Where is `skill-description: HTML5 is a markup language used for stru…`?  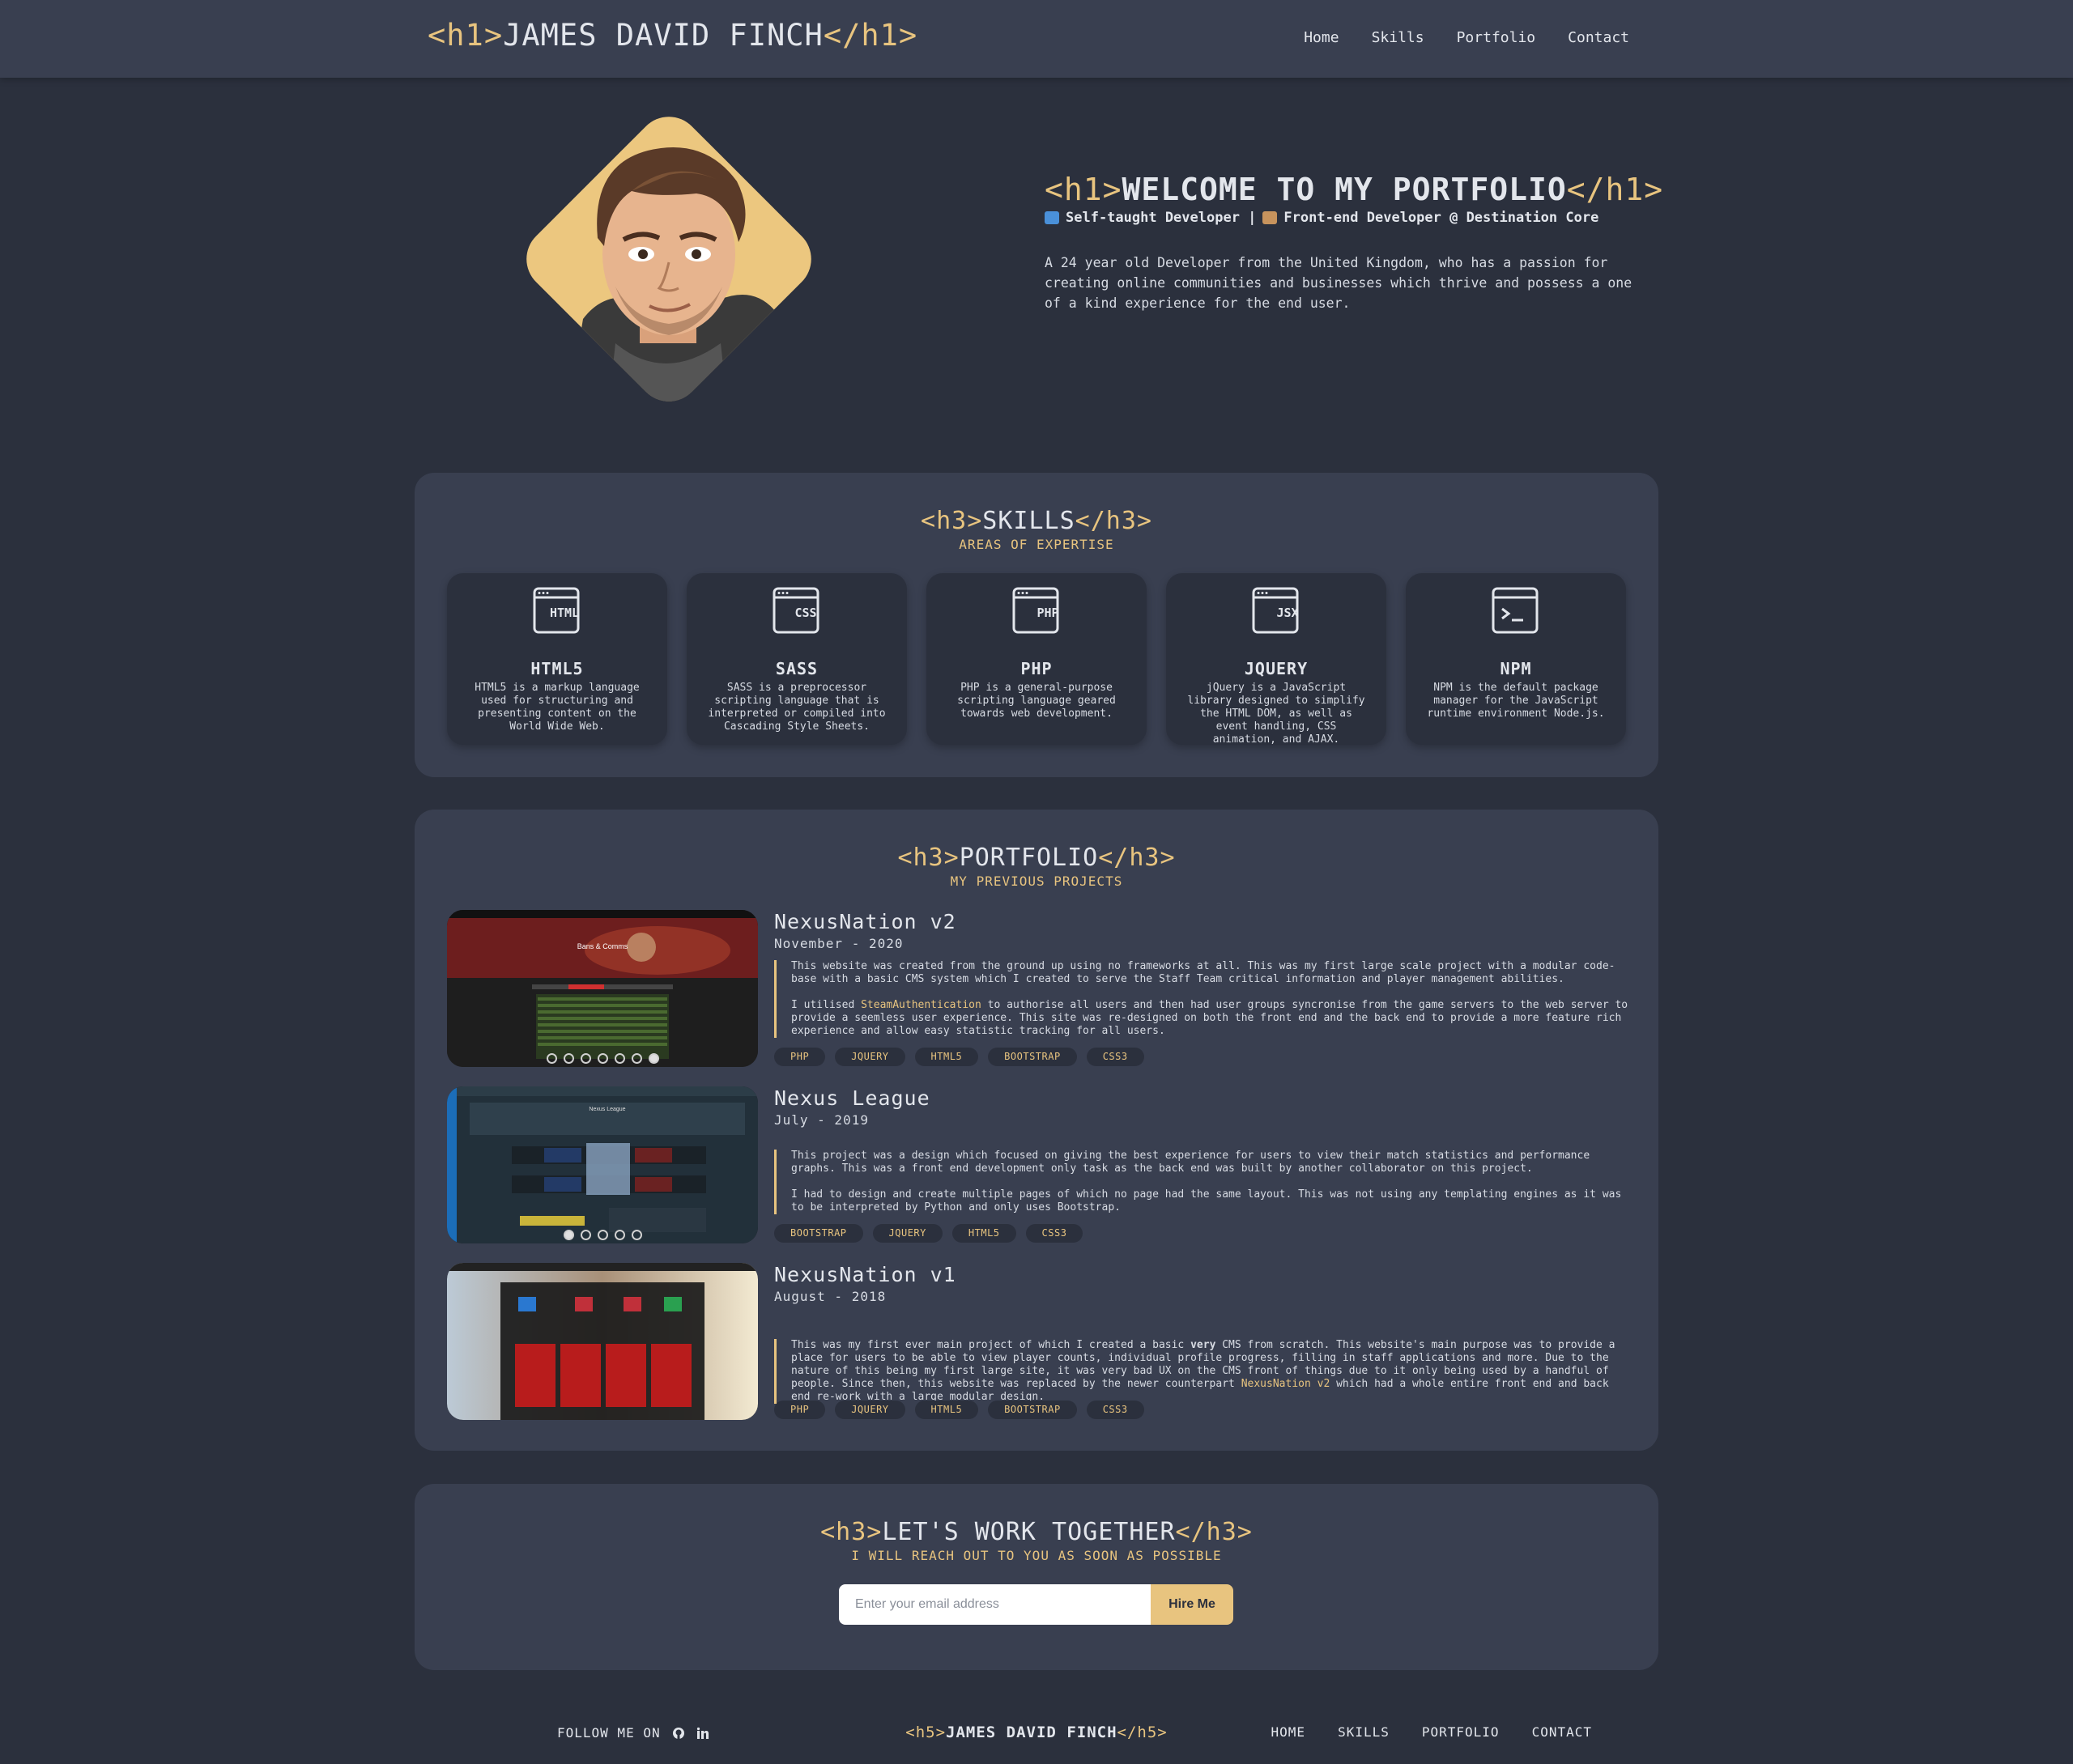 skill-description: HTML5 is a markup language used for stru… is located at coordinates (557, 708).